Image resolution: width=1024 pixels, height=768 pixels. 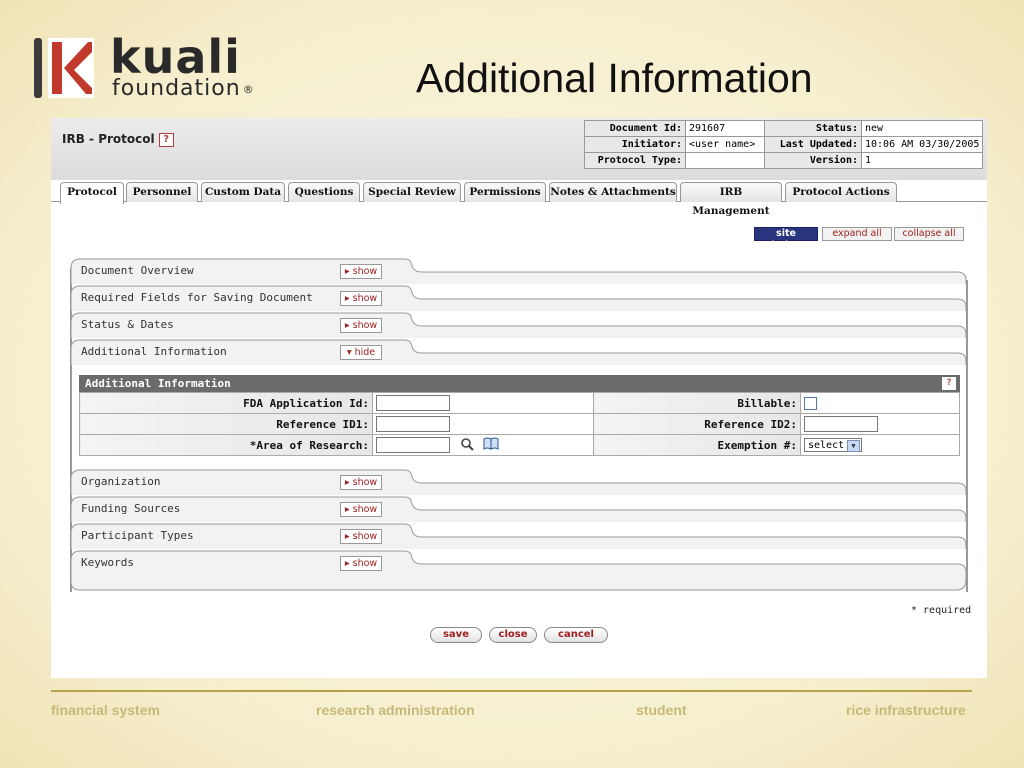 What do you see at coordinates (697, 445) in the screenshot?
I see `exemption-label: Exemption #:` at bounding box center [697, 445].